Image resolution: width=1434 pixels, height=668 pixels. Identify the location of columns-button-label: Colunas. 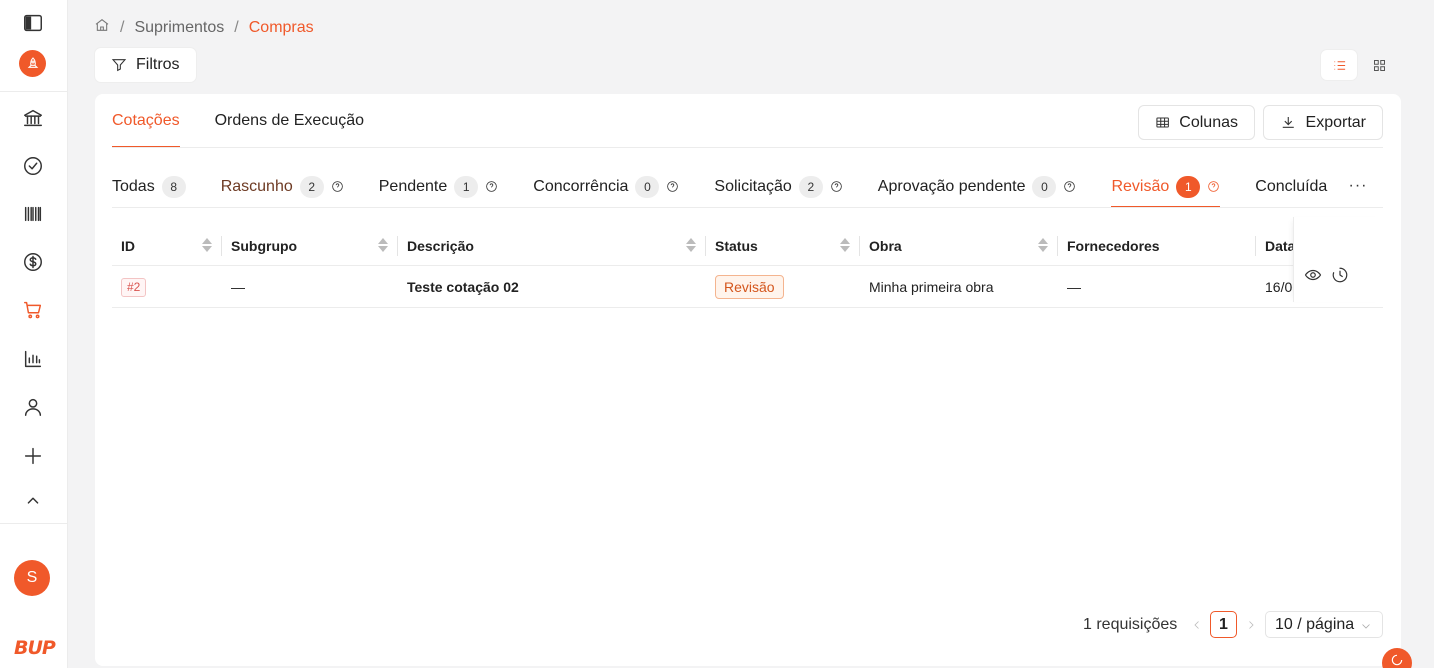
(1208, 122).